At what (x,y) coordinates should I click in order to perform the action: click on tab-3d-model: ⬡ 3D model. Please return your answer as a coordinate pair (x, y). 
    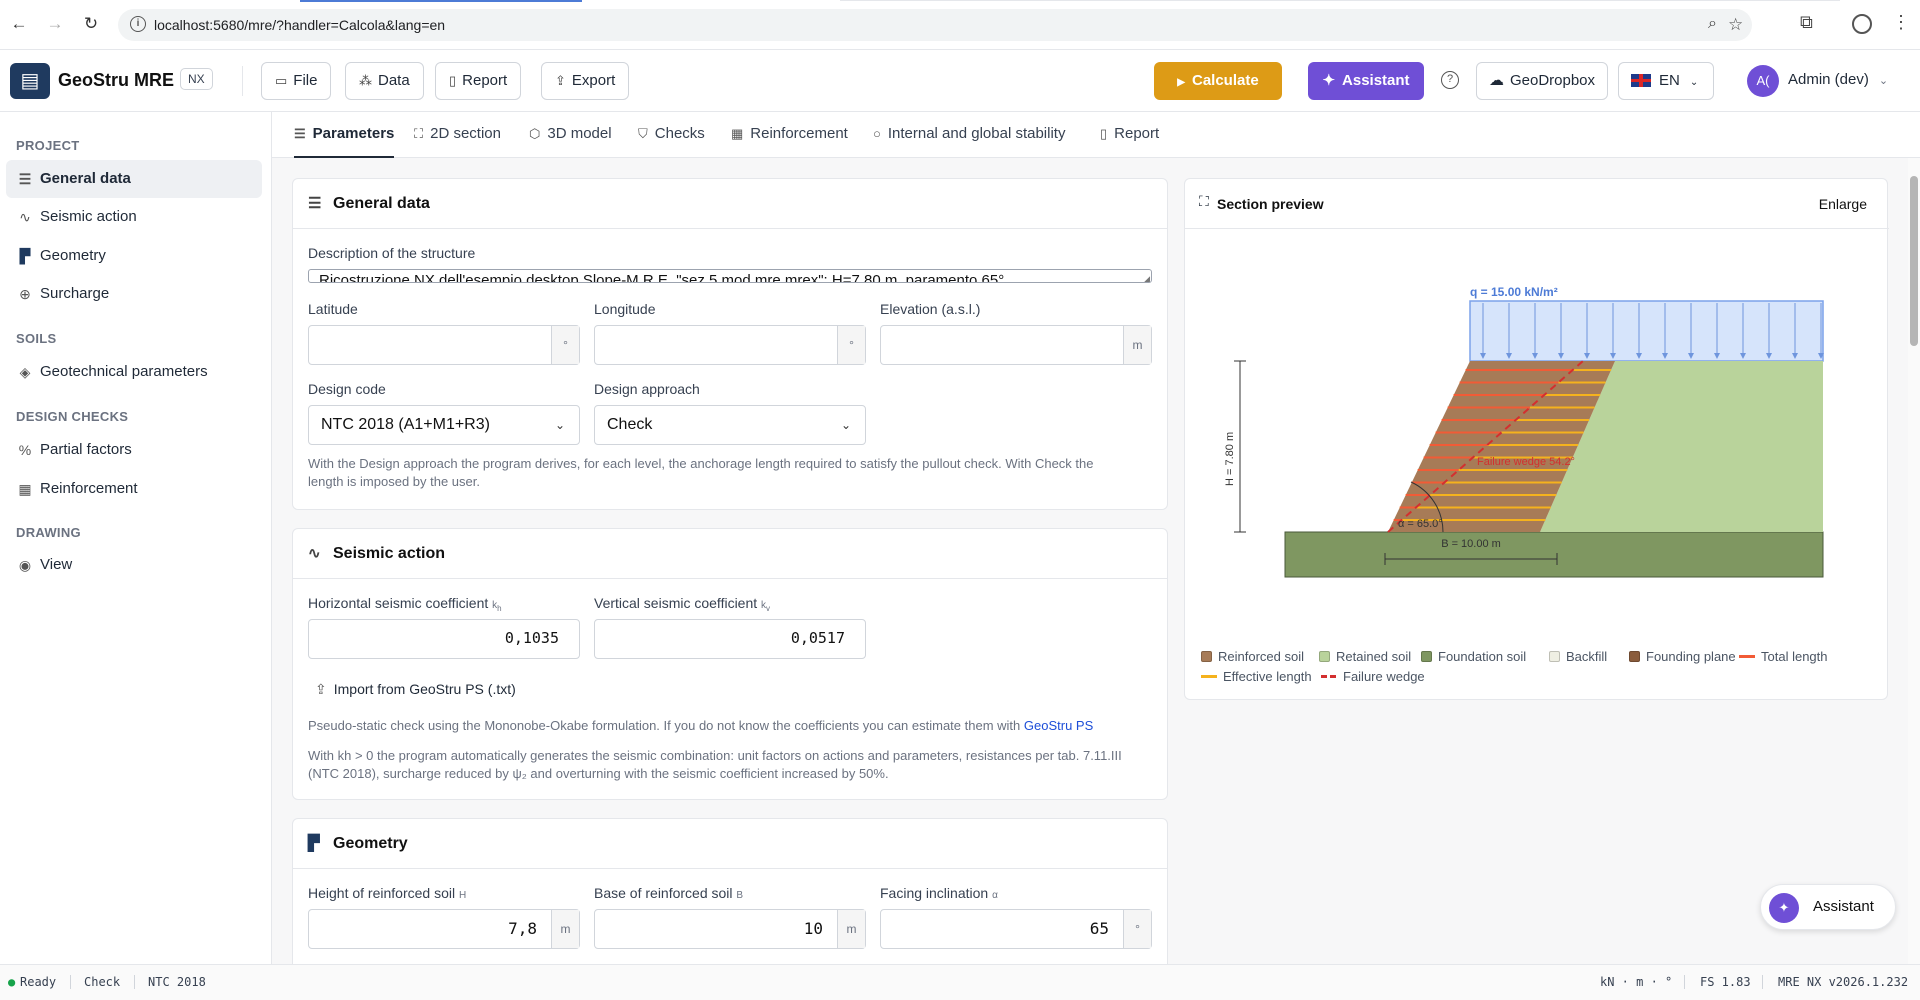
    Looking at the image, I should click on (570, 135).